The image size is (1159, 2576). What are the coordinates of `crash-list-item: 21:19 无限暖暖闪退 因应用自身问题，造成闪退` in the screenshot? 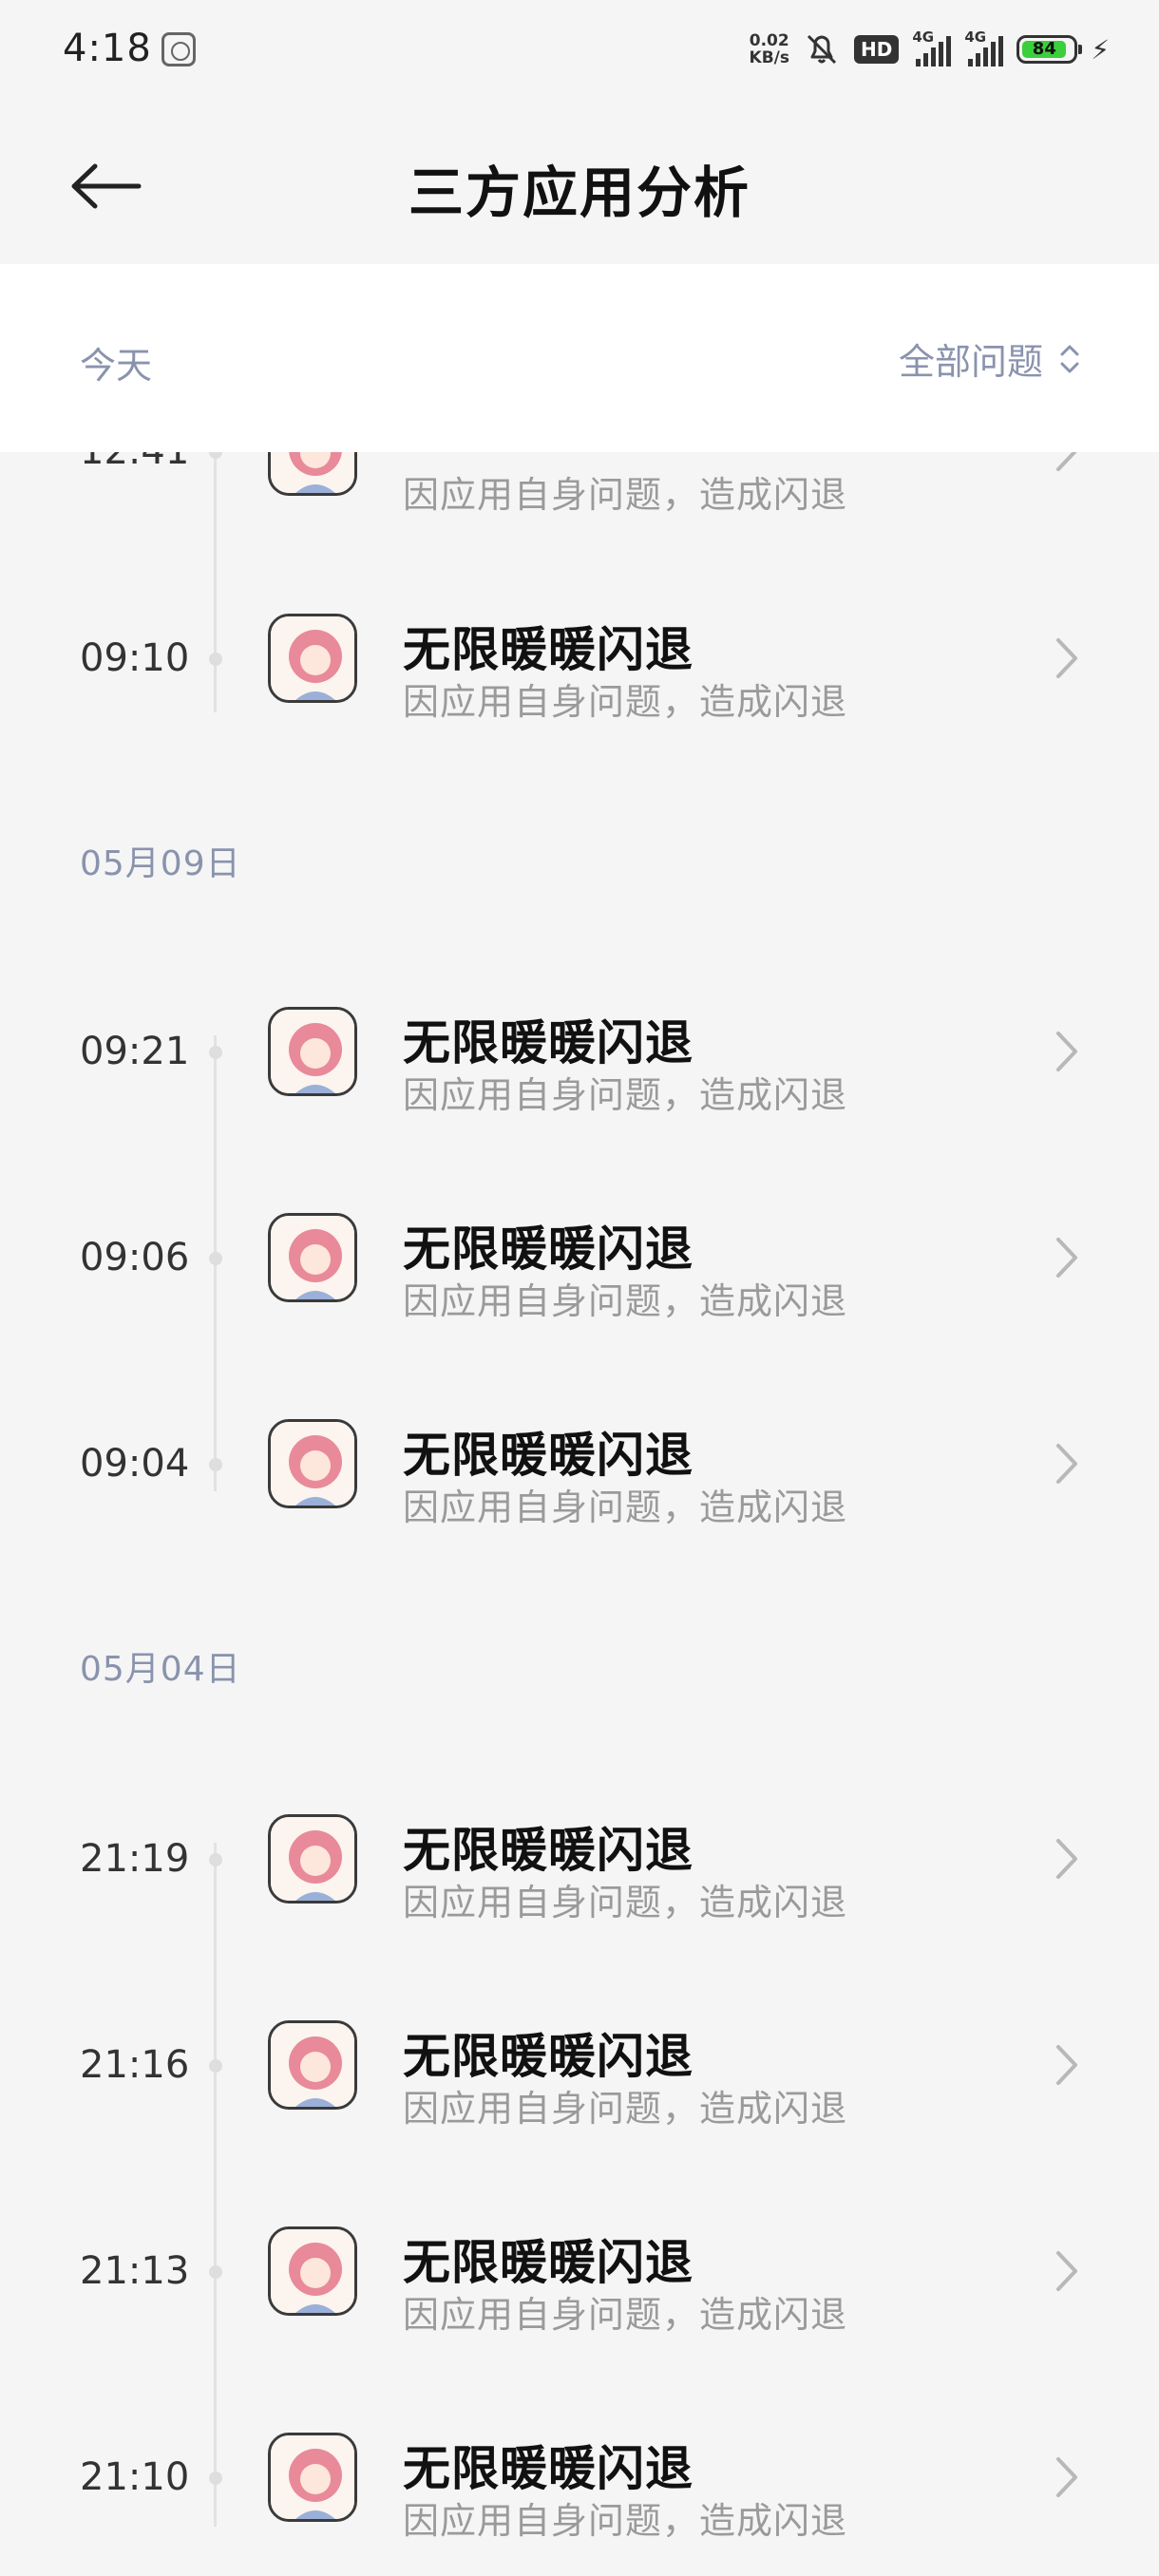 It's located at (579, 1857).